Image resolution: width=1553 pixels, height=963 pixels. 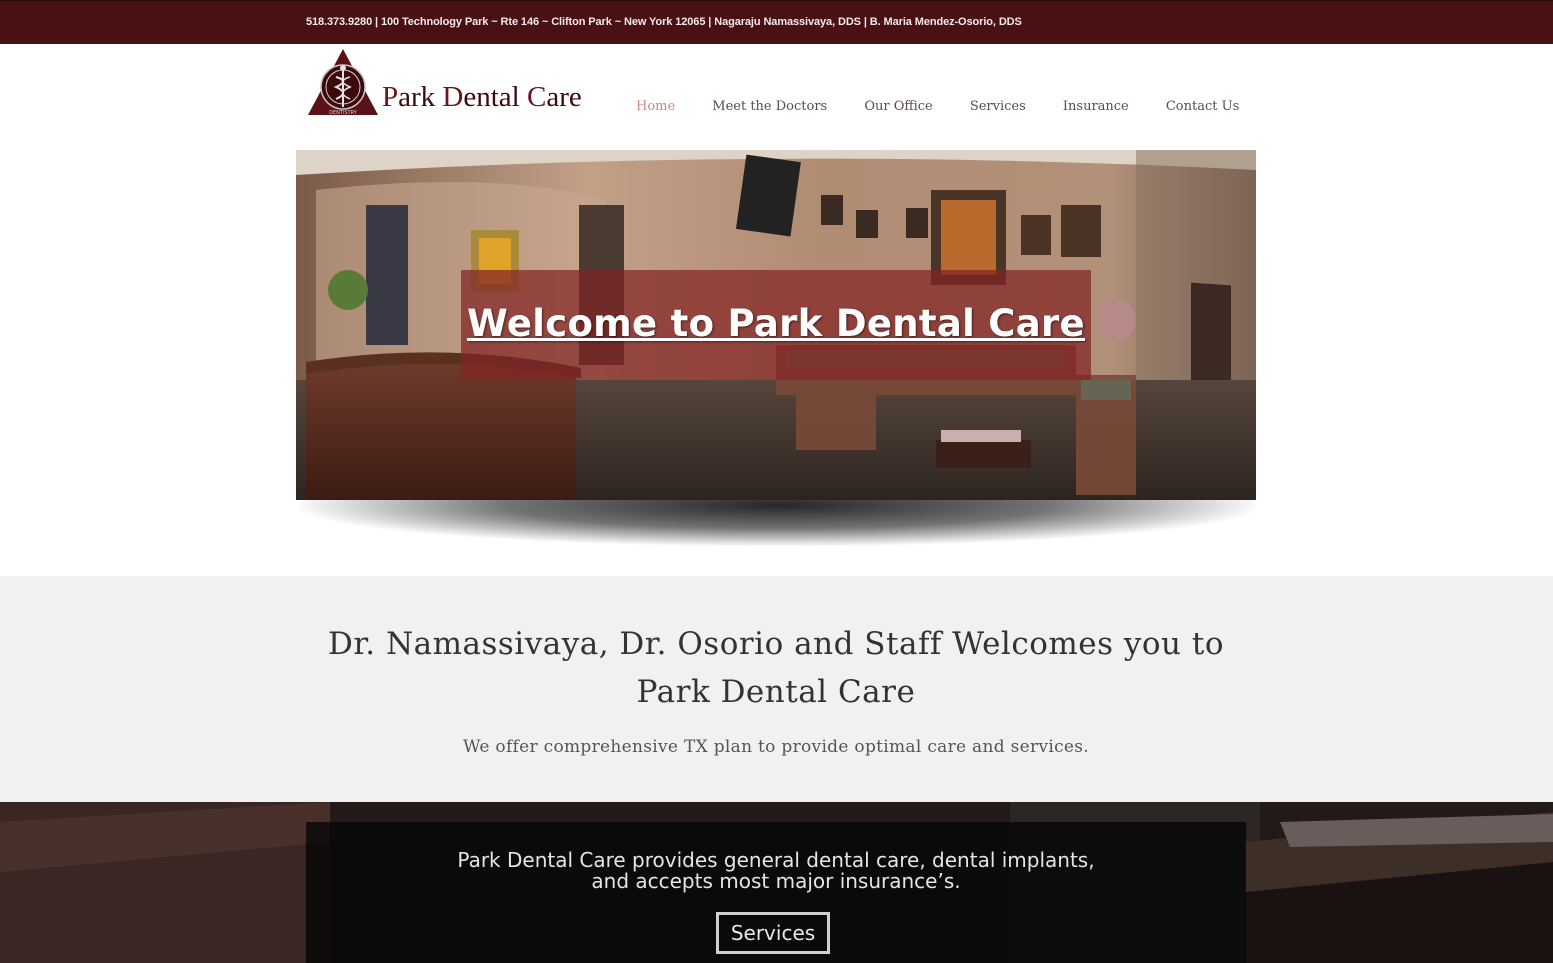 I want to click on hero-caption: Welcome to Park Dental Care, so click(x=776, y=325).